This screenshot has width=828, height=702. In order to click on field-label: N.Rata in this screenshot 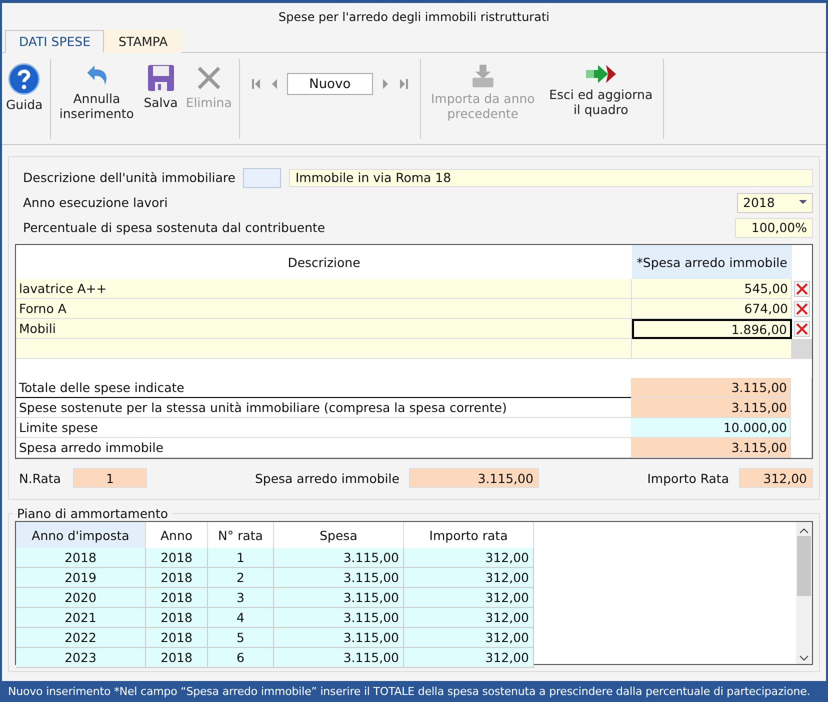, I will do `click(40, 478)`.